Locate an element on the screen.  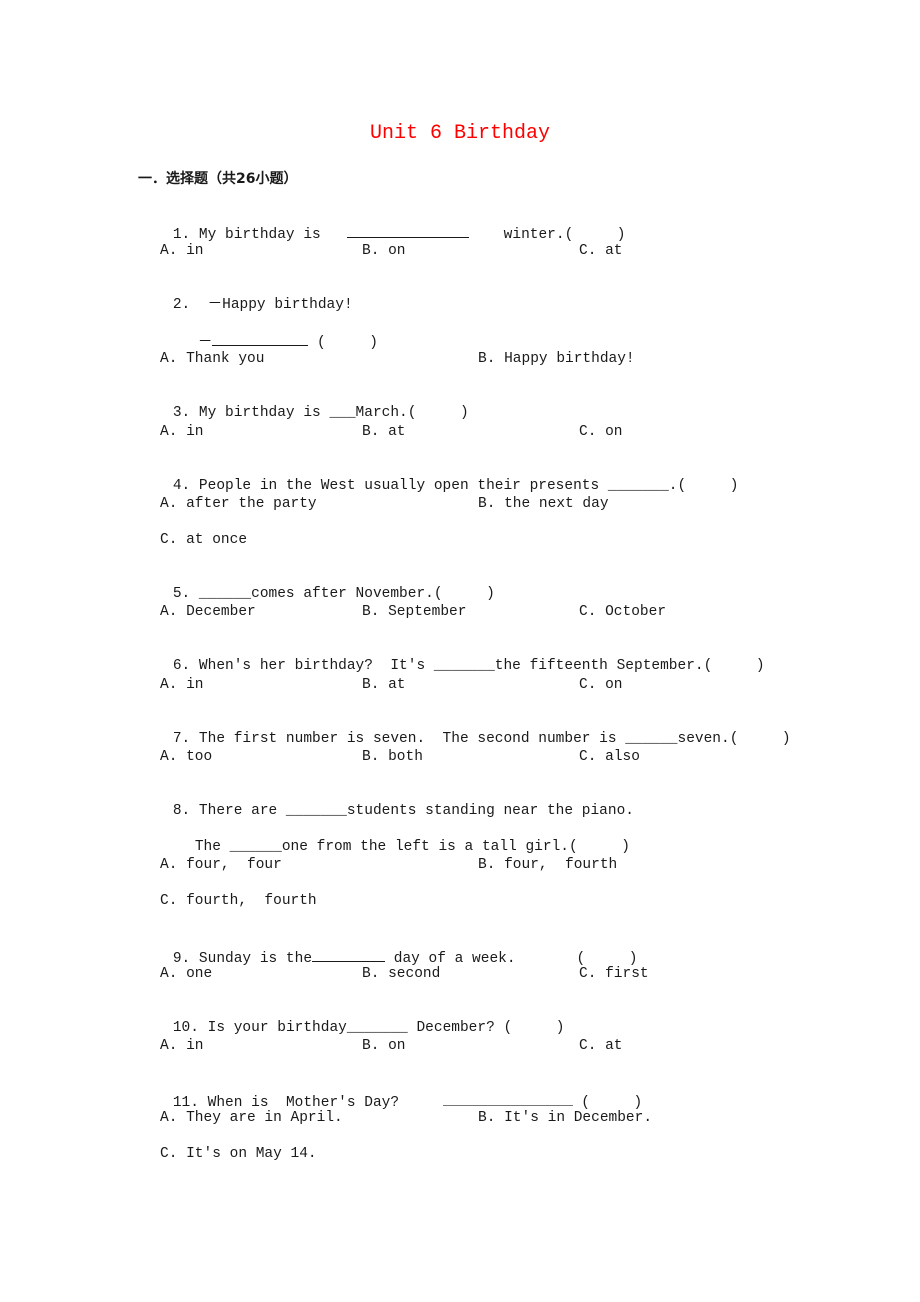
option-b: B. both is located at coordinates (392, 757).